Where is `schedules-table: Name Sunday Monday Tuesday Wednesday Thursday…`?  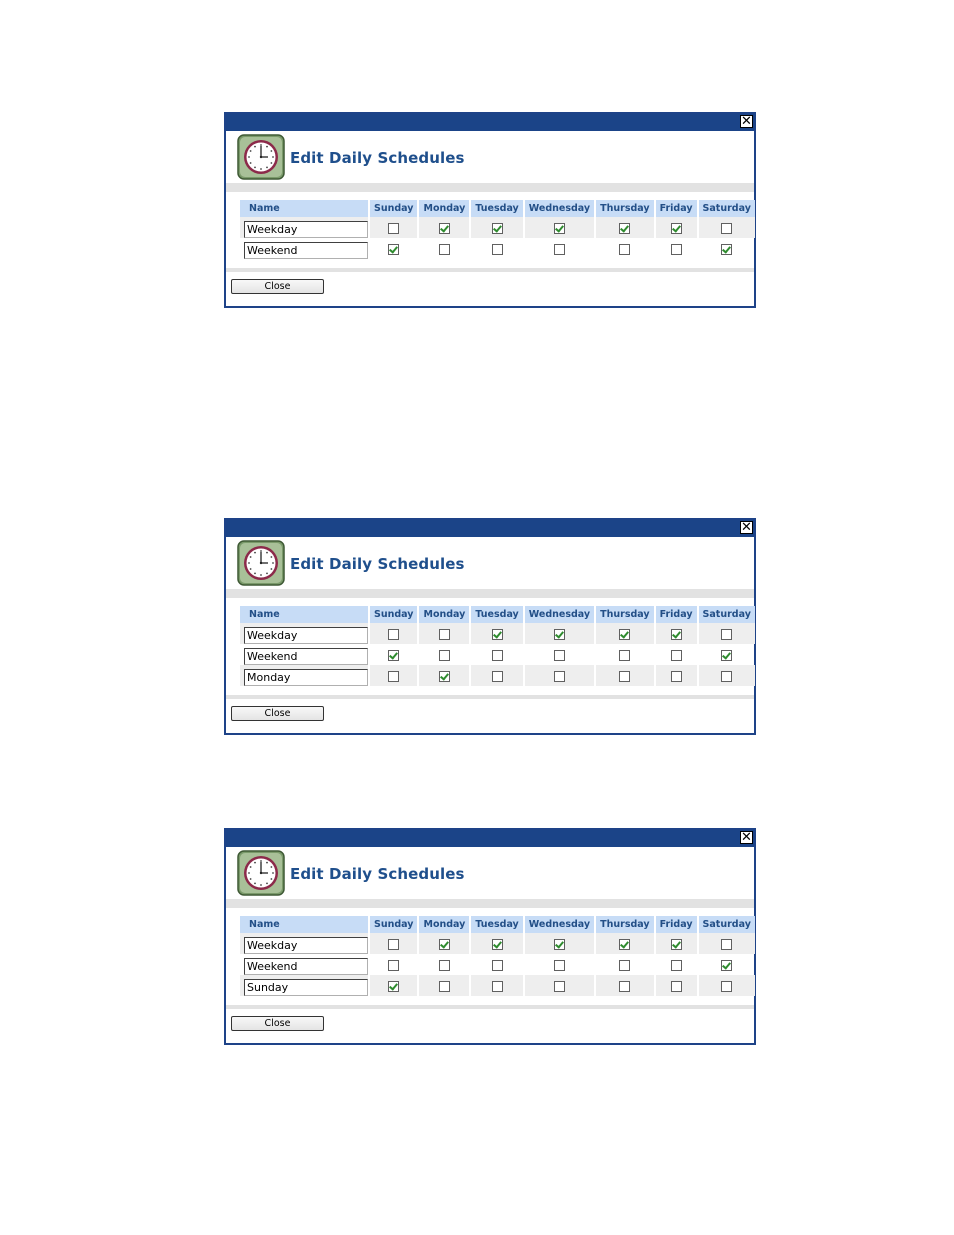 schedules-table: Name Sunday Monday Tuesday Wednesday Thursday… is located at coordinates (497, 646).